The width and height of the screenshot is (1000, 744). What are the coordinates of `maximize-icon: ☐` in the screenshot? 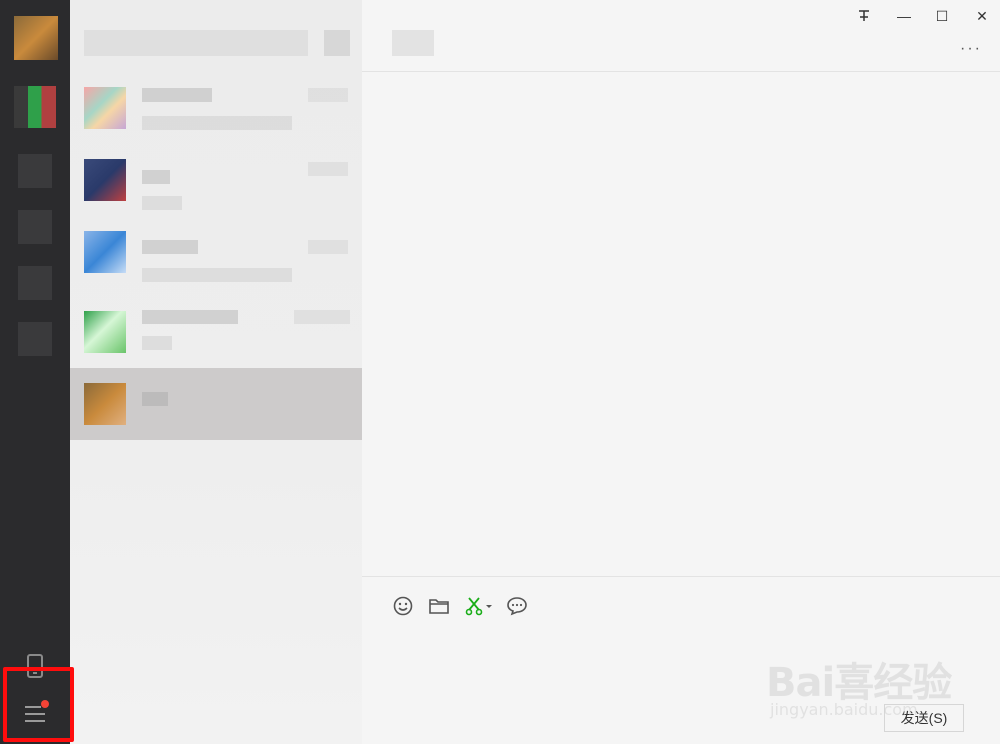 It's located at (942, 15).